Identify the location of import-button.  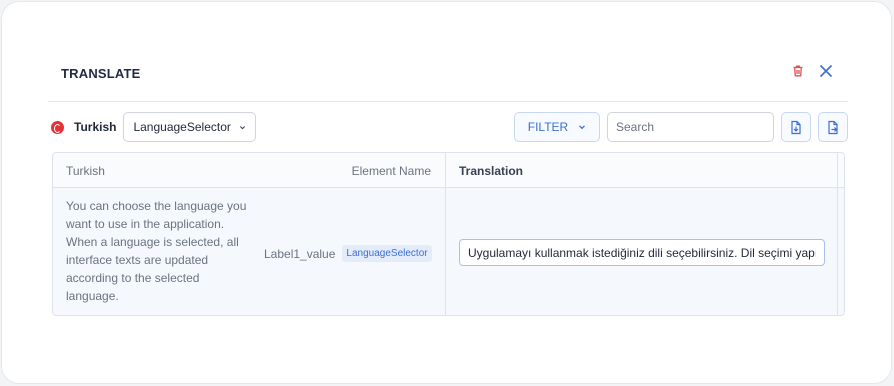
(796, 127).